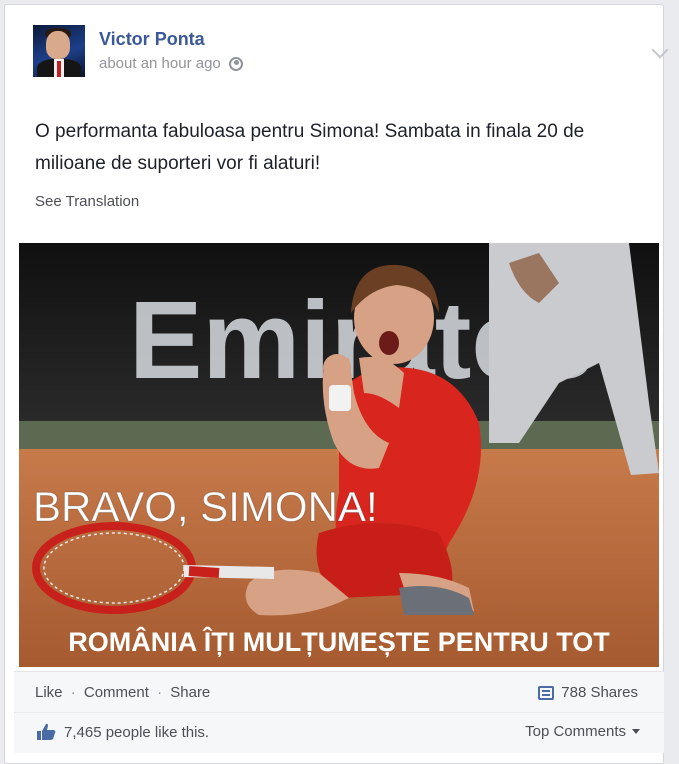 The image size is (679, 764). What do you see at coordinates (116, 692) in the screenshot?
I see `comment-button: Comment` at bounding box center [116, 692].